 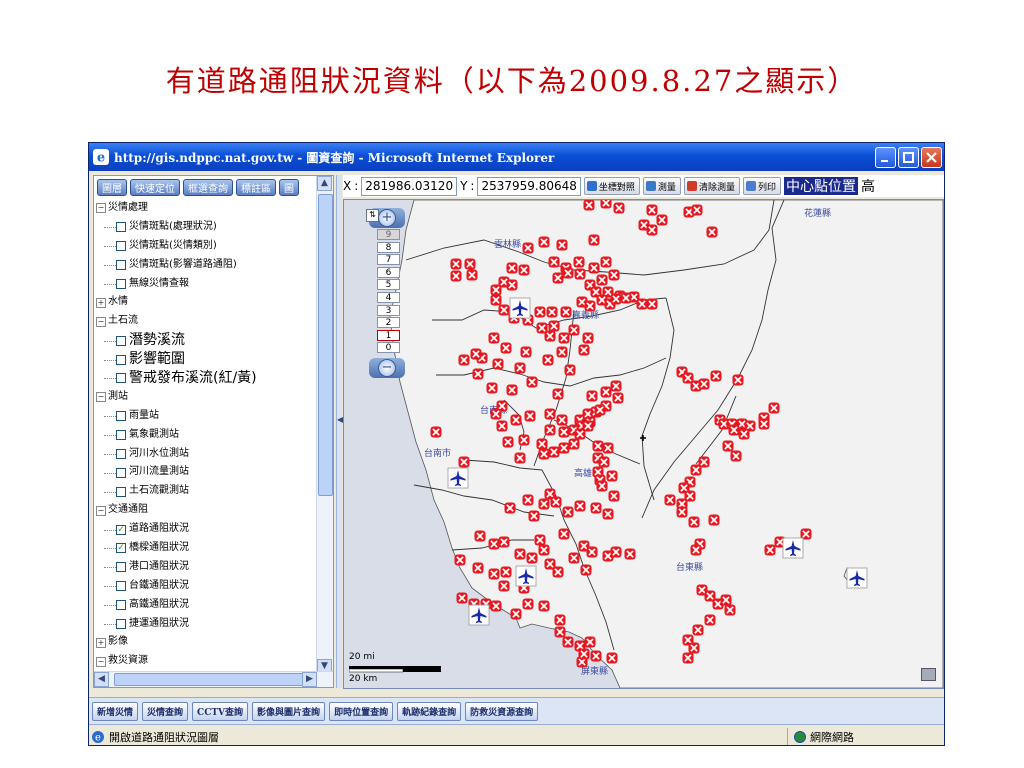 What do you see at coordinates (214, 397) in the screenshot?
I see `tree-group: − 測站` at bounding box center [214, 397].